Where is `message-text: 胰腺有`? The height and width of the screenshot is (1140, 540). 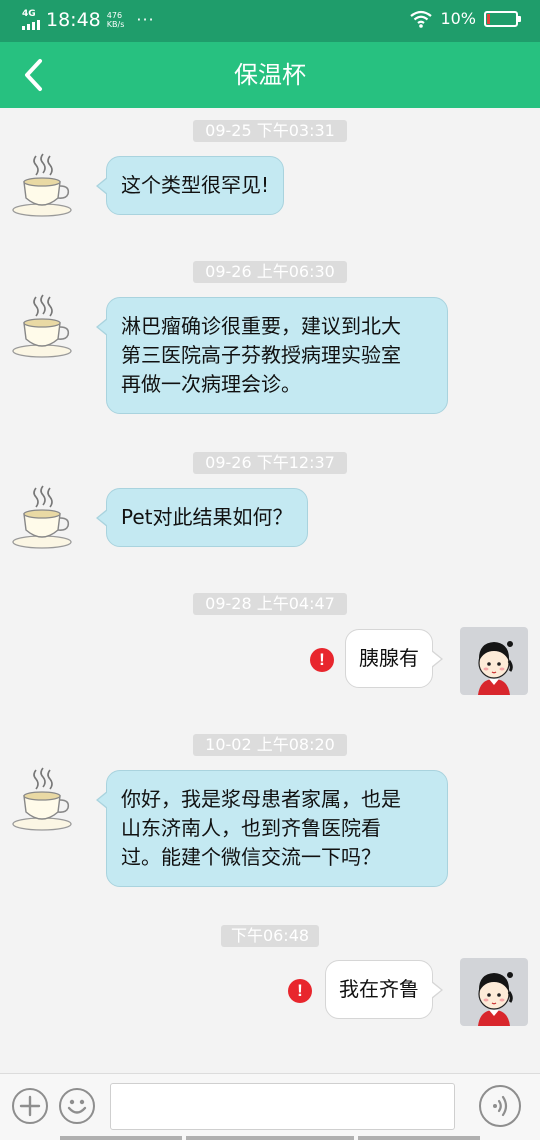
message-text: 胰腺有 is located at coordinates (389, 658).